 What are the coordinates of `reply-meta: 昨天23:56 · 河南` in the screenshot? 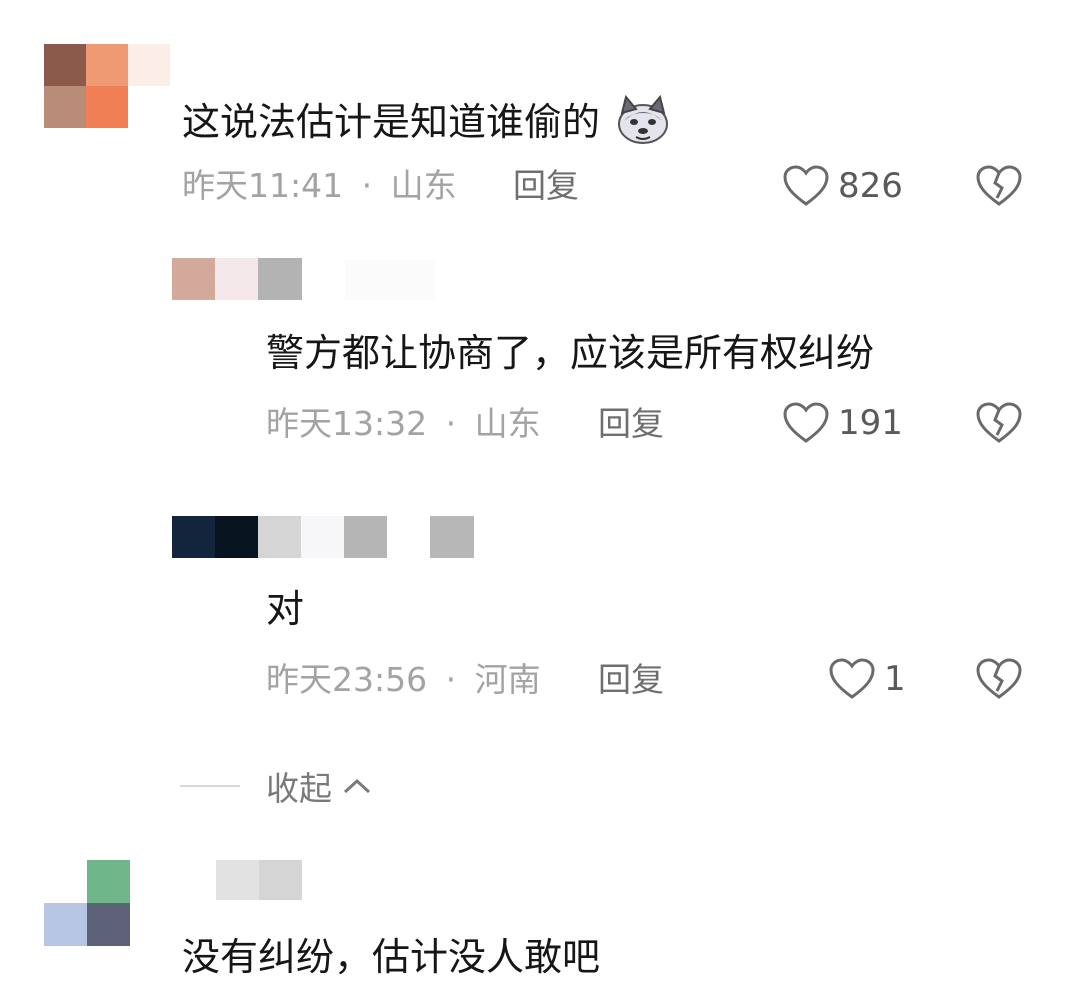 It's located at (403, 680).